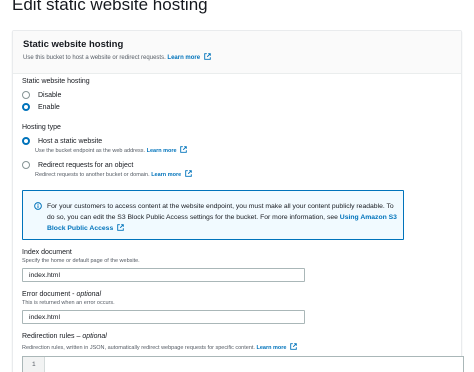 This screenshot has width=474, height=372. I want to click on radio-enable: Enable, so click(41, 107).